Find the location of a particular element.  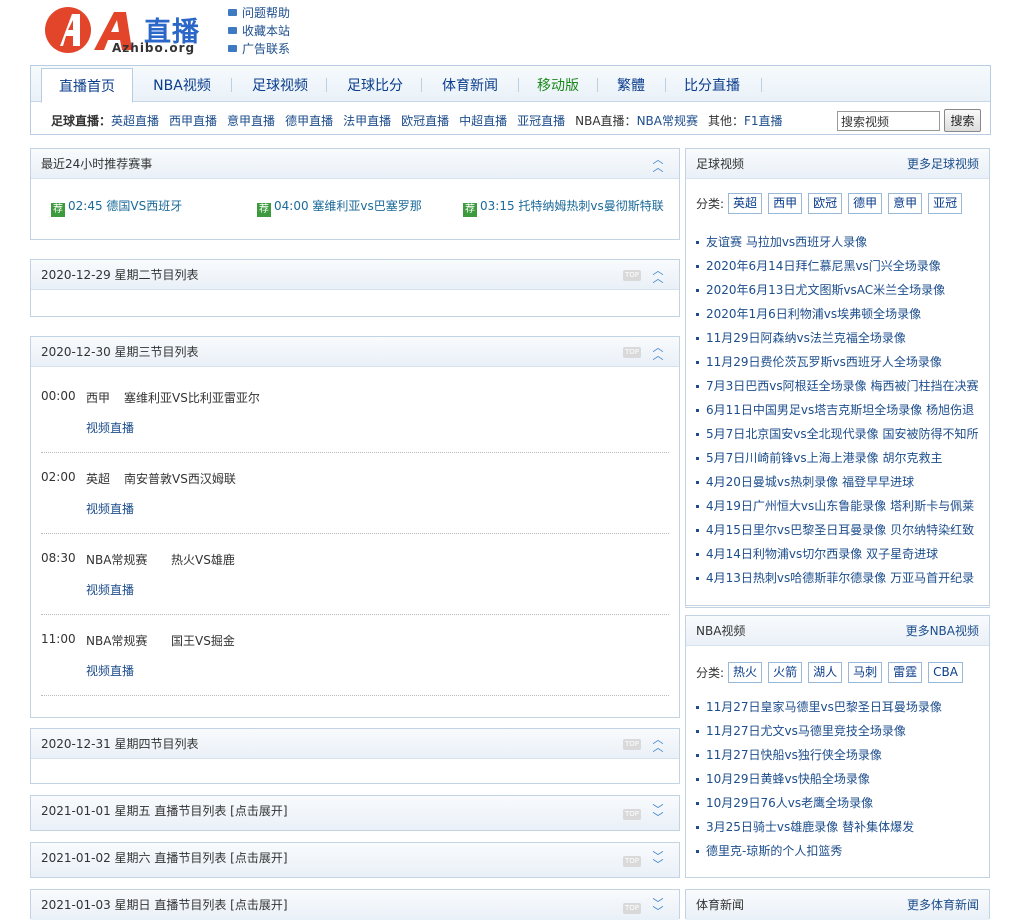

video-item: 3月25日骑士vs雄鹿录像 替补集体爆发 is located at coordinates (819, 827).